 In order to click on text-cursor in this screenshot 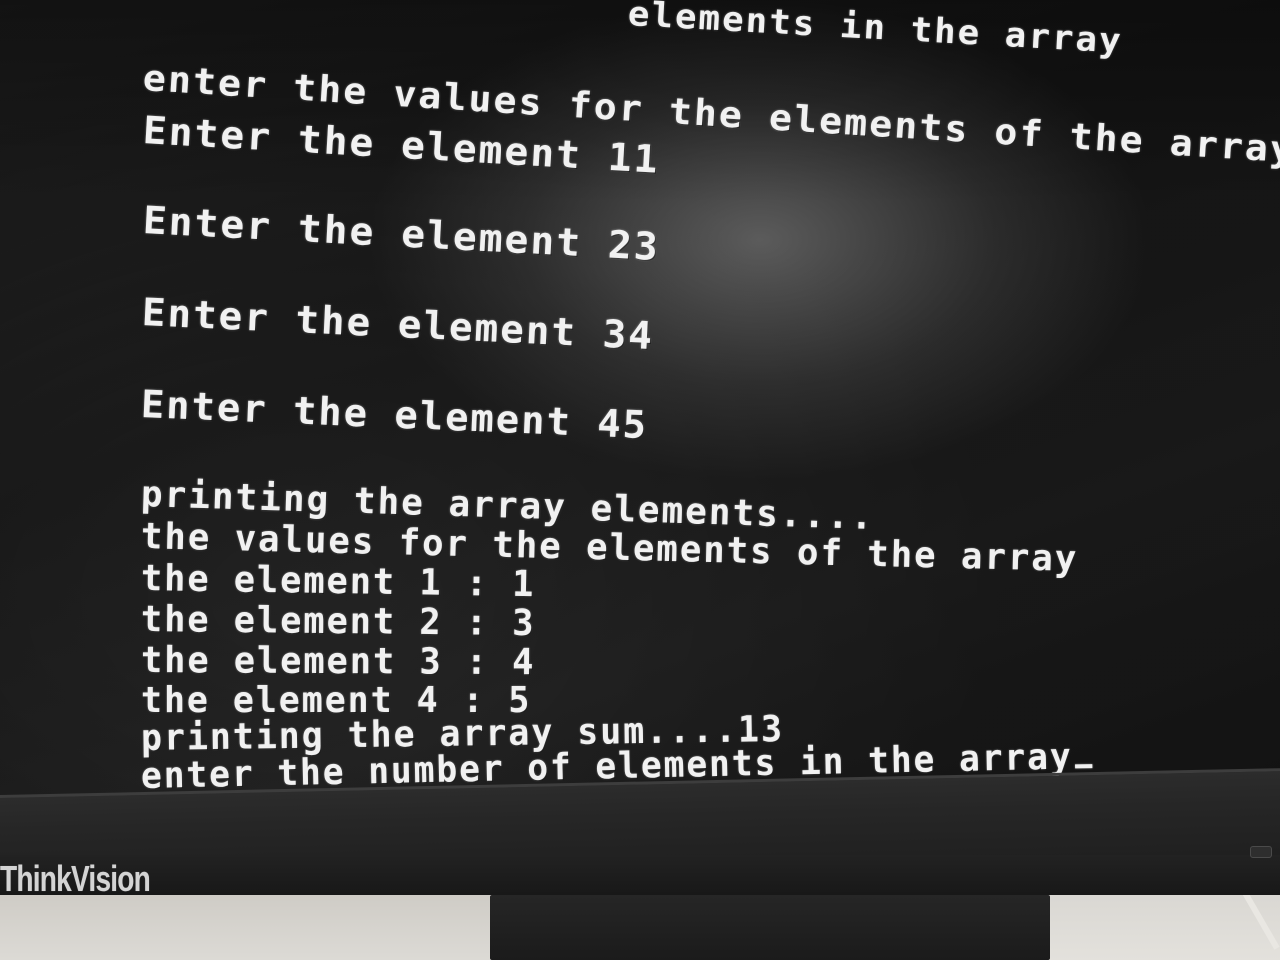, I will do `click(1083, 766)`.